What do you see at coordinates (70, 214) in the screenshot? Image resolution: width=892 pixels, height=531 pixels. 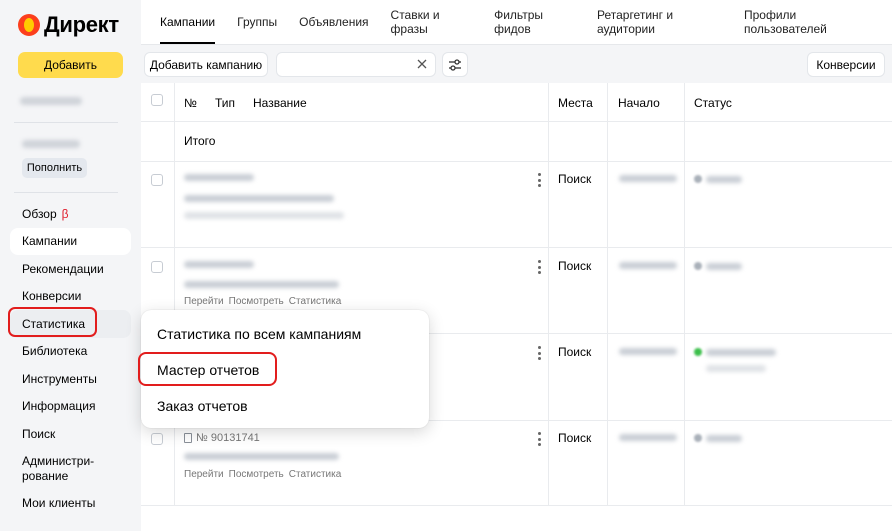 I see `sidebar-item-overview: Обзор β` at bounding box center [70, 214].